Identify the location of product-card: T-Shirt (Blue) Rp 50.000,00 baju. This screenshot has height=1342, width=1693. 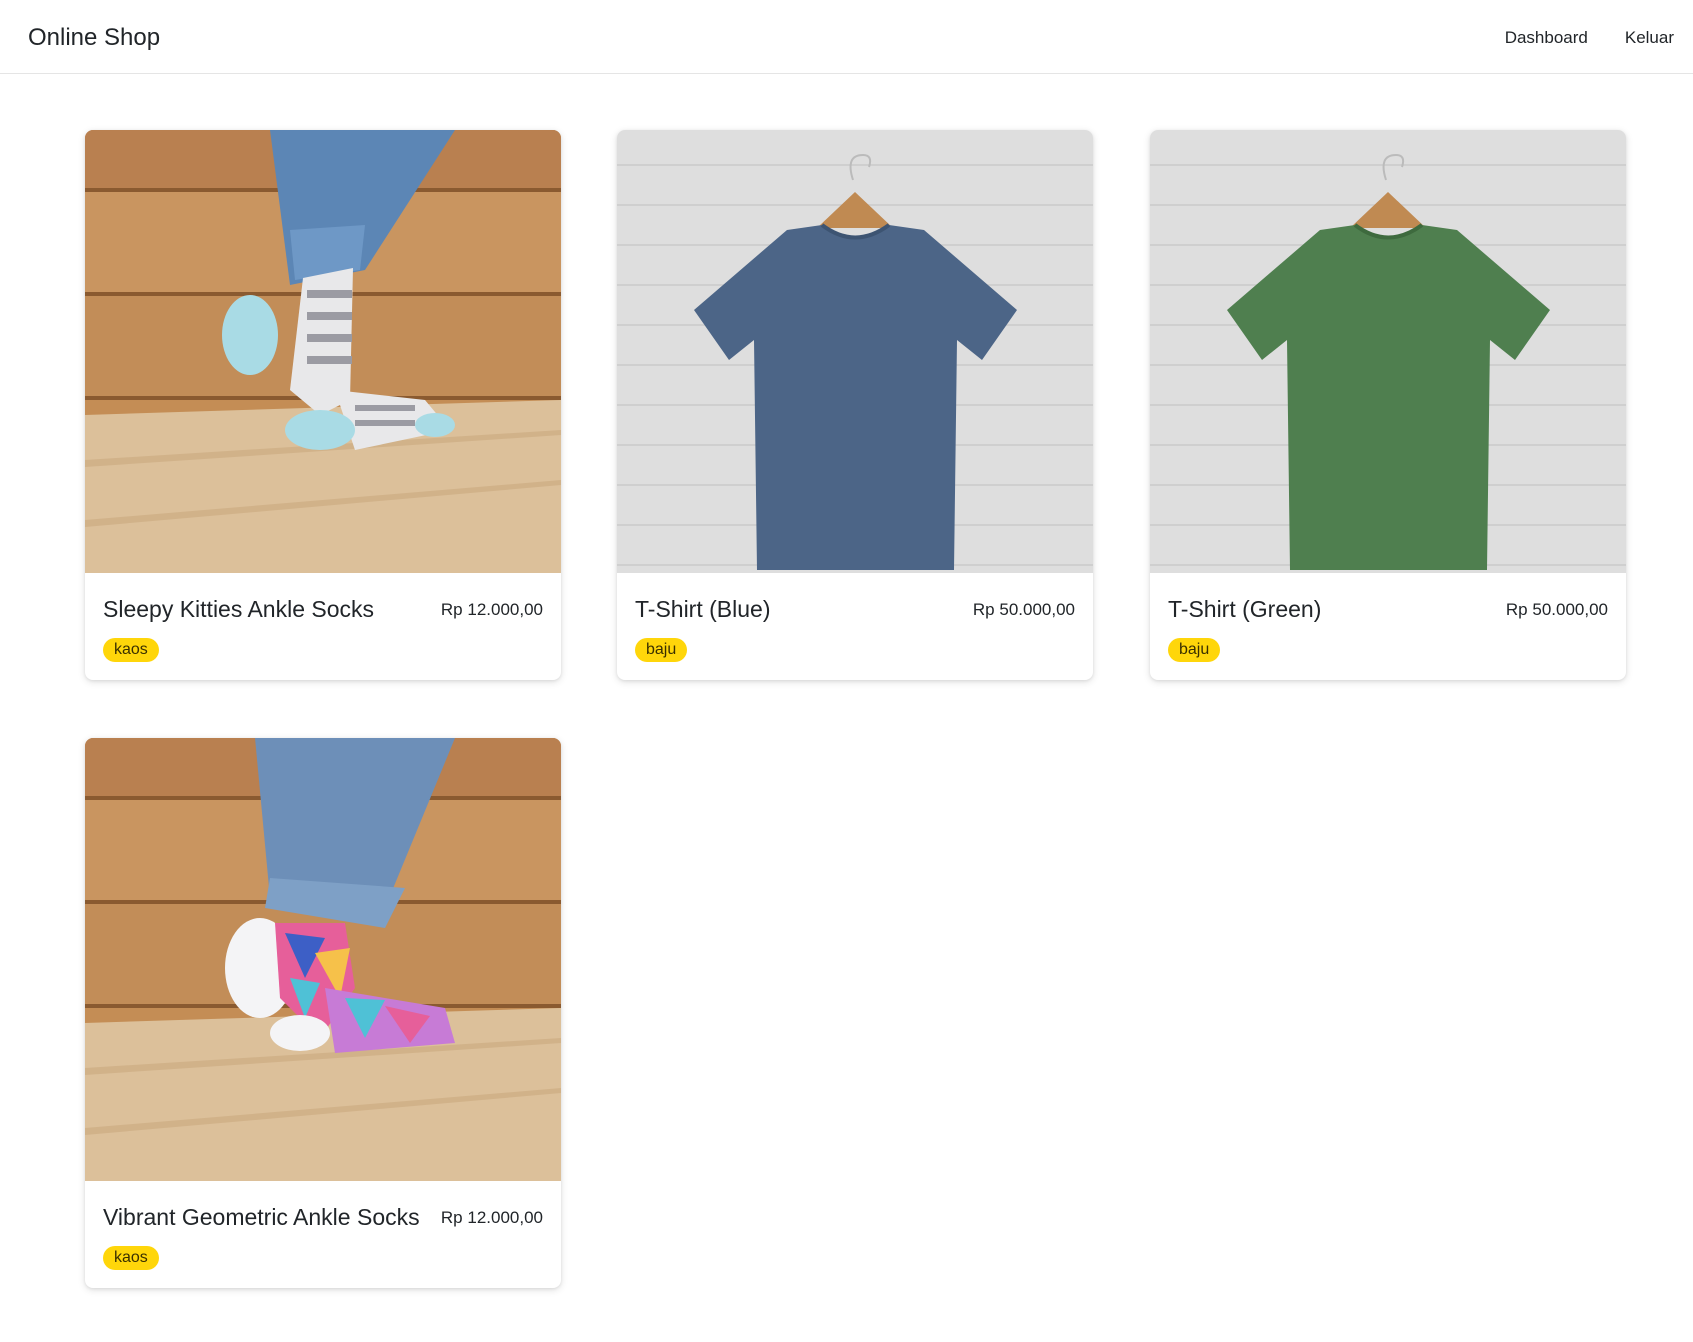
(855, 405).